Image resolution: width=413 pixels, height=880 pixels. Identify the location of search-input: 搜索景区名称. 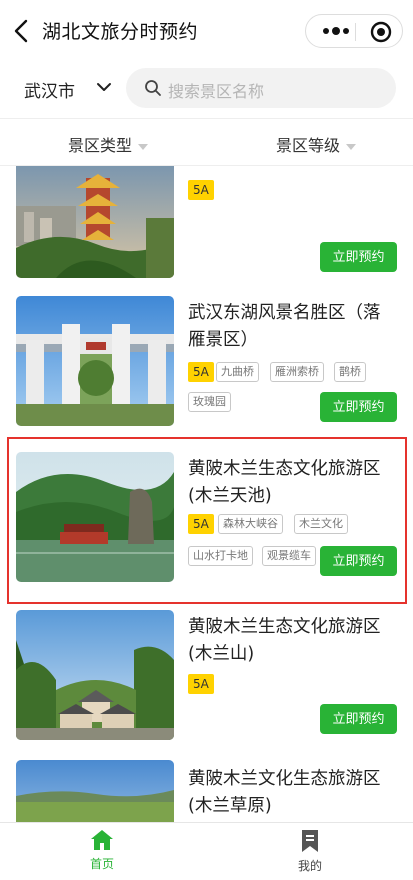
(261, 88).